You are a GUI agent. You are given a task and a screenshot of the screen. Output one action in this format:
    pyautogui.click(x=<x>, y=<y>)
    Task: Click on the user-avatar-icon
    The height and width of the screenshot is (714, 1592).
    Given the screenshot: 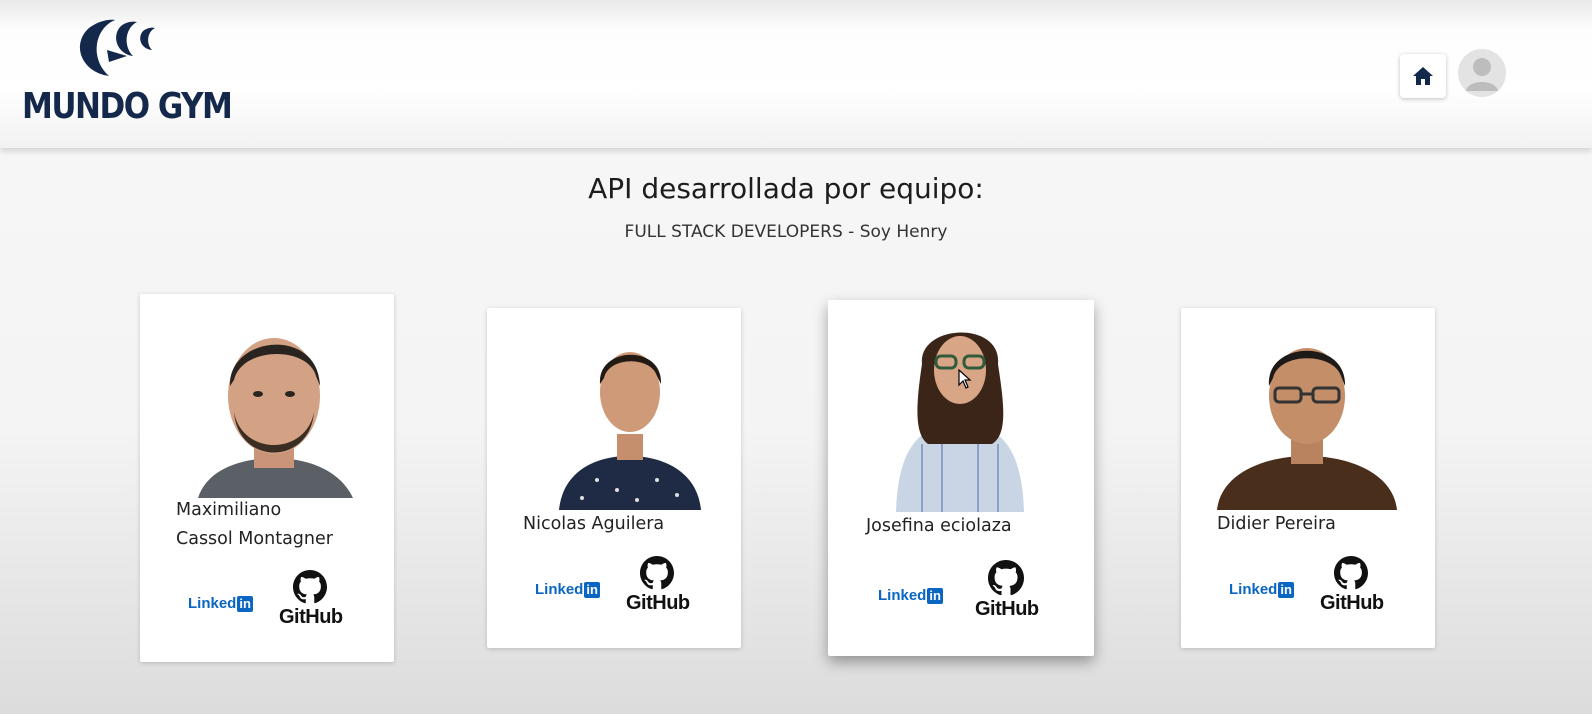 What is the action you would take?
    pyautogui.click(x=1482, y=73)
    